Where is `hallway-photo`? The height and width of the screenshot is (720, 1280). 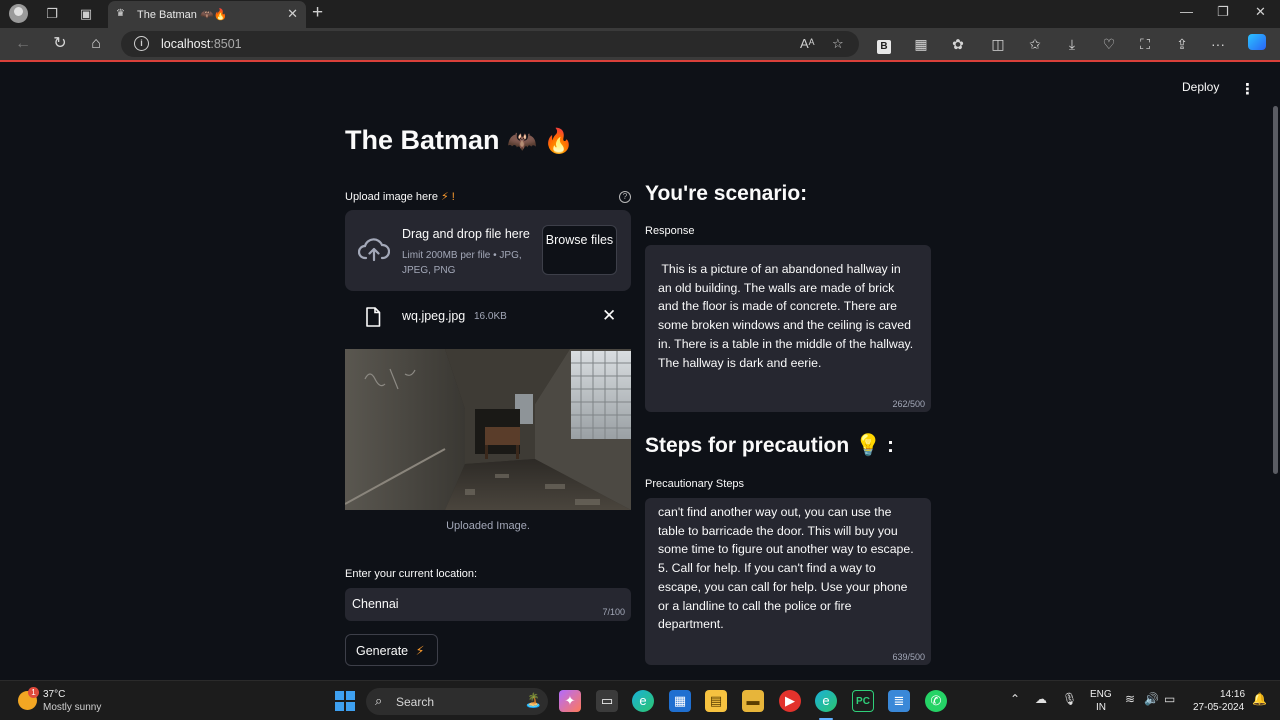 hallway-photo is located at coordinates (488, 429).